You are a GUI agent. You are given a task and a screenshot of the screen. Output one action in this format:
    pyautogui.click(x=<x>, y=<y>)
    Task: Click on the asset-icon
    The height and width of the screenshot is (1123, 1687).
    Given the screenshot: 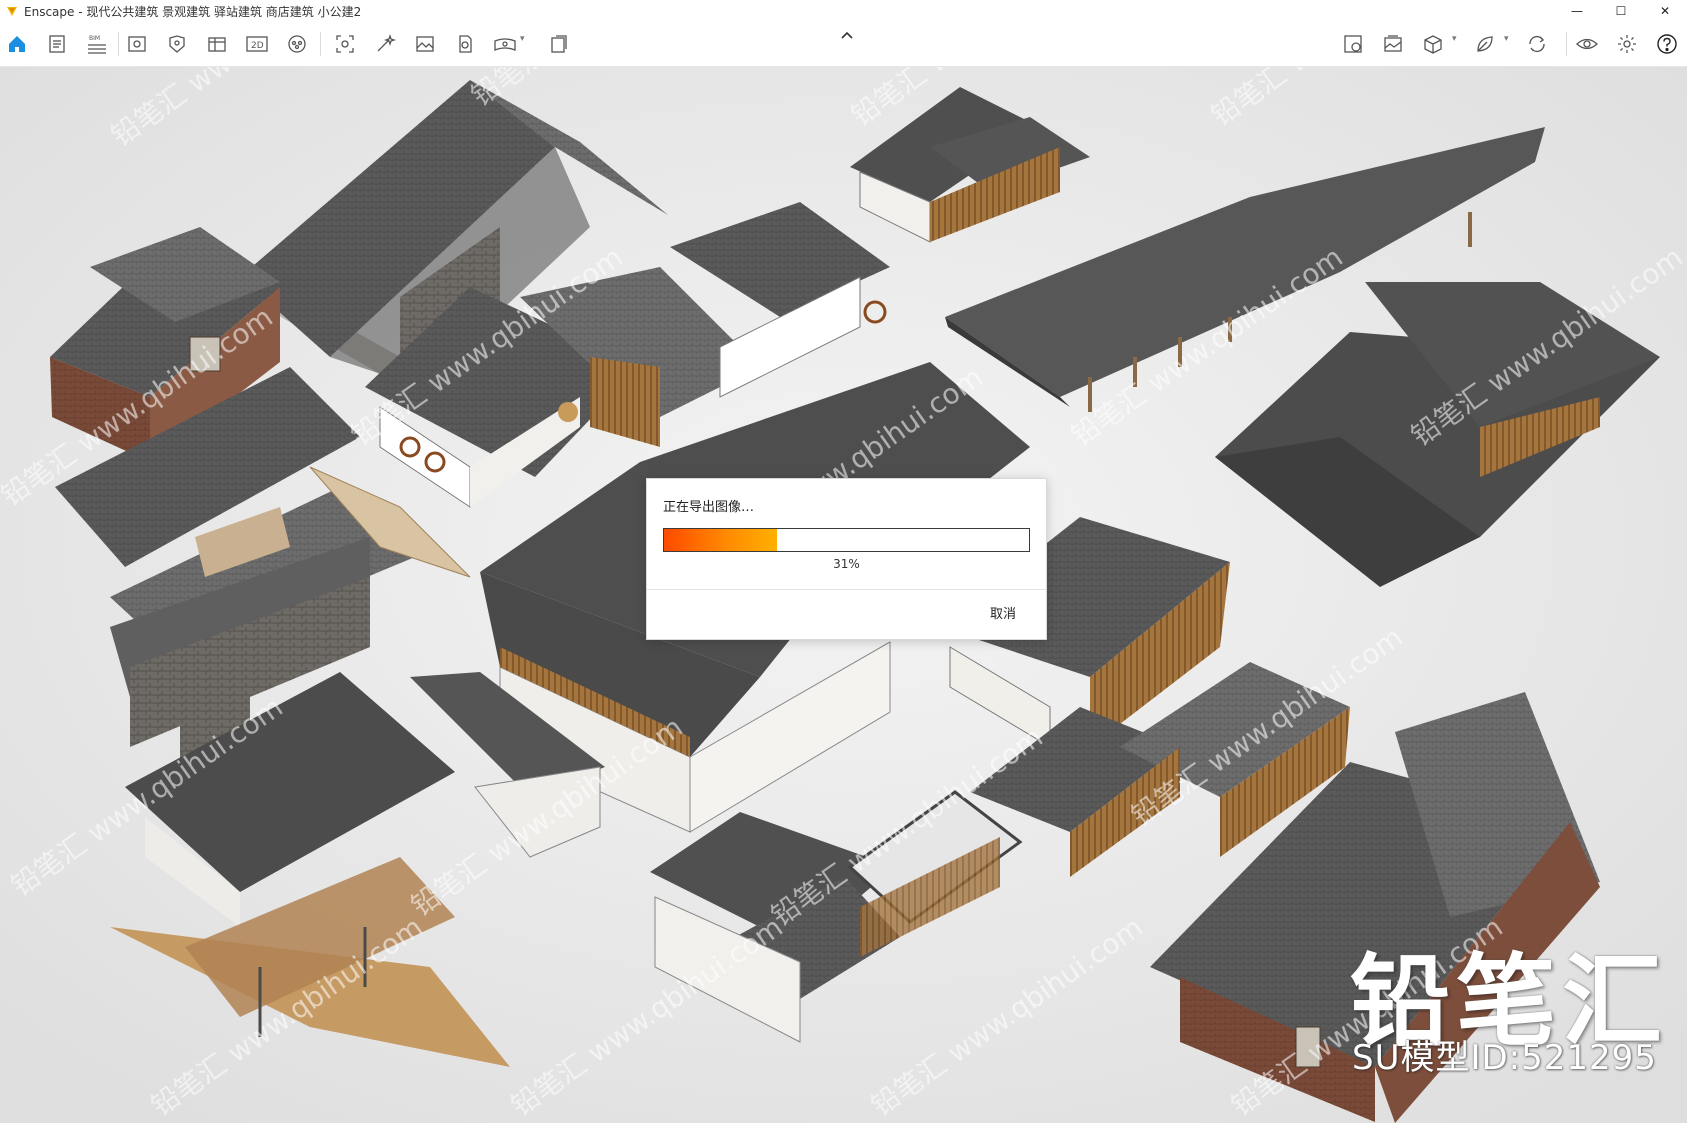 What is the action you would take?
    pyautogui.click(x=177, y=44)
    